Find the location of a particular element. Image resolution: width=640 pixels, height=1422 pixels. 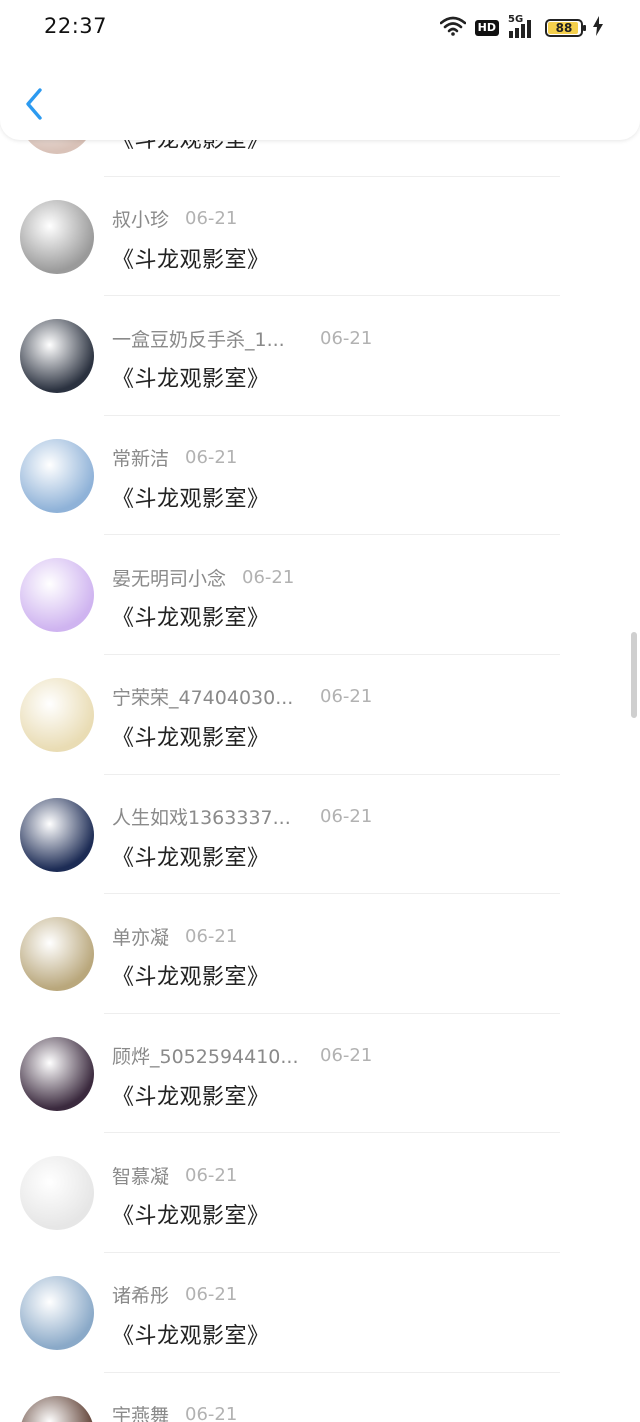

comment-meta: 智慕凝 06-21 is located at coordinates (174, 1175).